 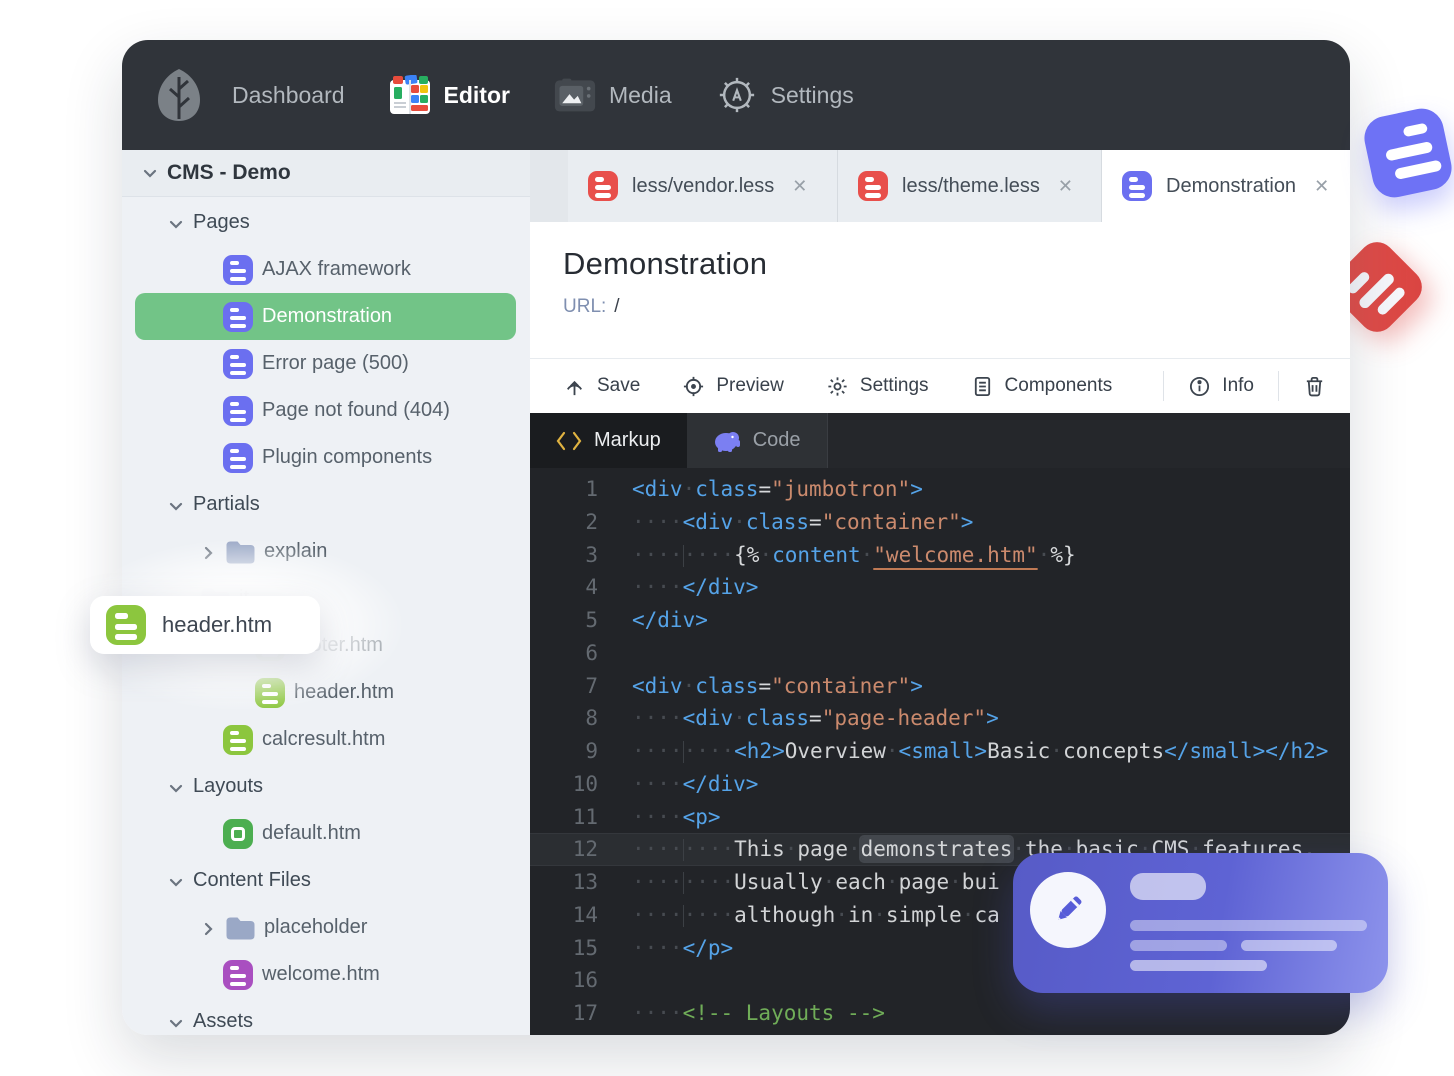 I want to click on line-number: 7, so click(x=591, y=685).